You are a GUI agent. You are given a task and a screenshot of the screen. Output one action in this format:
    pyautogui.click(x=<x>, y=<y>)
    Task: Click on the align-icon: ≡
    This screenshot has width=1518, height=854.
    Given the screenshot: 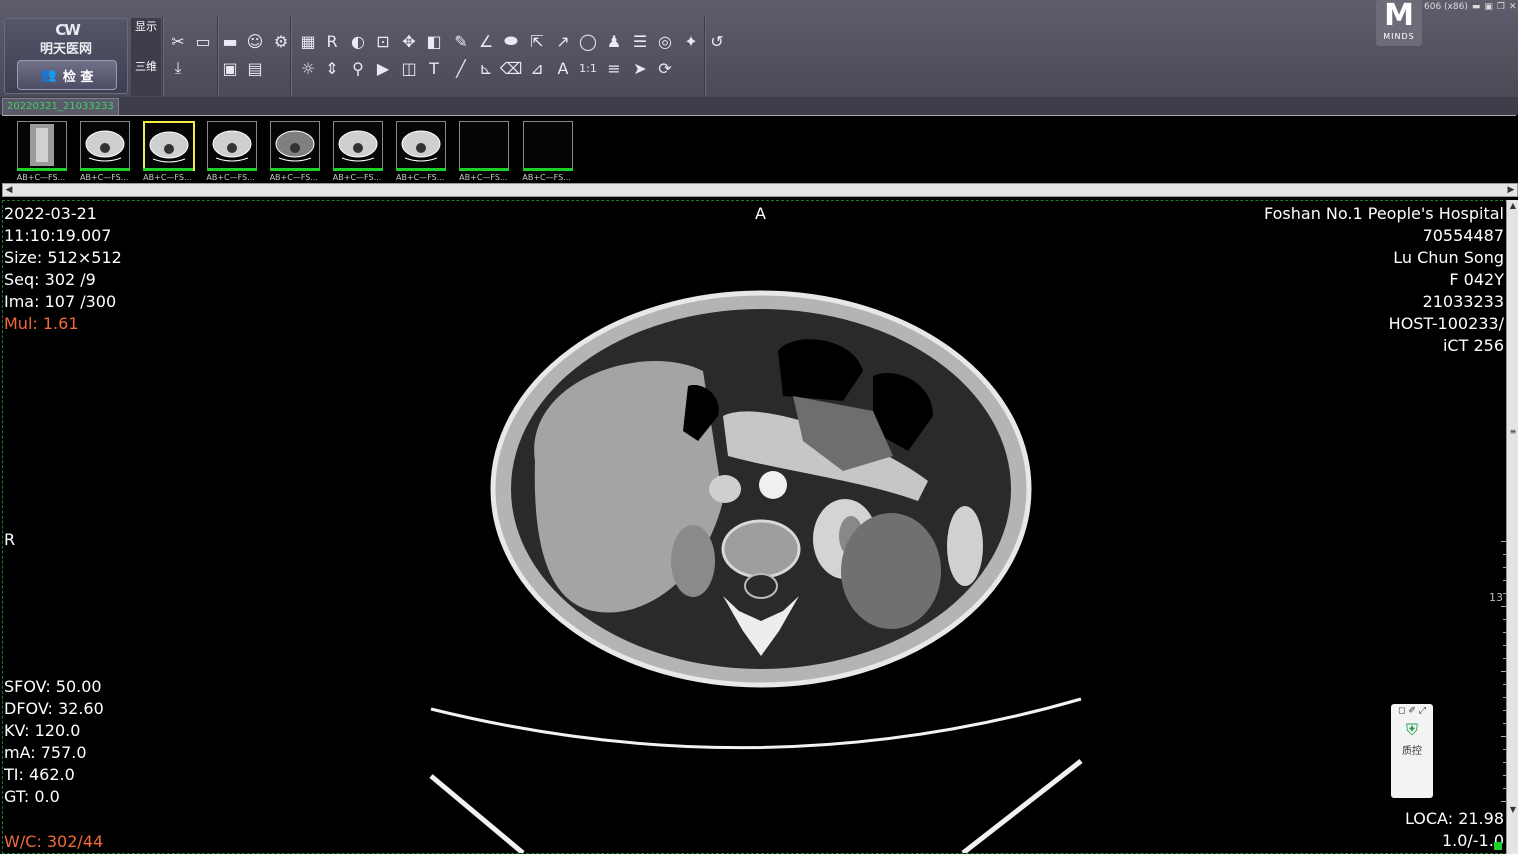 What is the action you would take?
    pyautogui.click(x=614, y=68)
    